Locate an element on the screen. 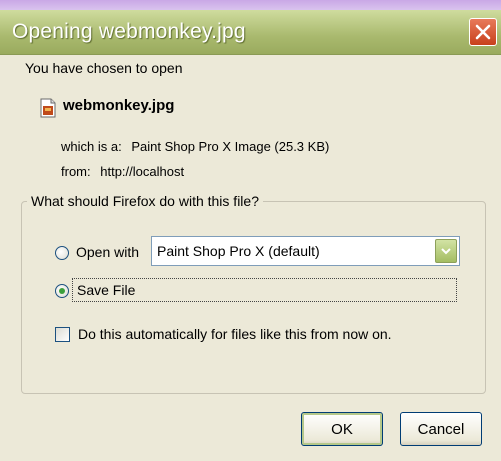 The image size is (501, 461). file-type-label: which is a: is located at coordinates (91, 146).